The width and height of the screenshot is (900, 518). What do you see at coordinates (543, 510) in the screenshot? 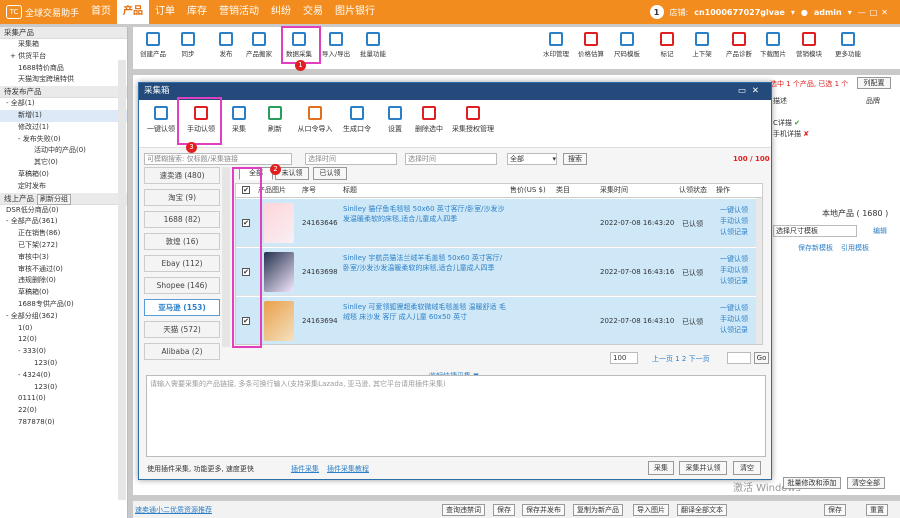
I see `bottom-button: 保存并发布` at bounding box center [543, 510].